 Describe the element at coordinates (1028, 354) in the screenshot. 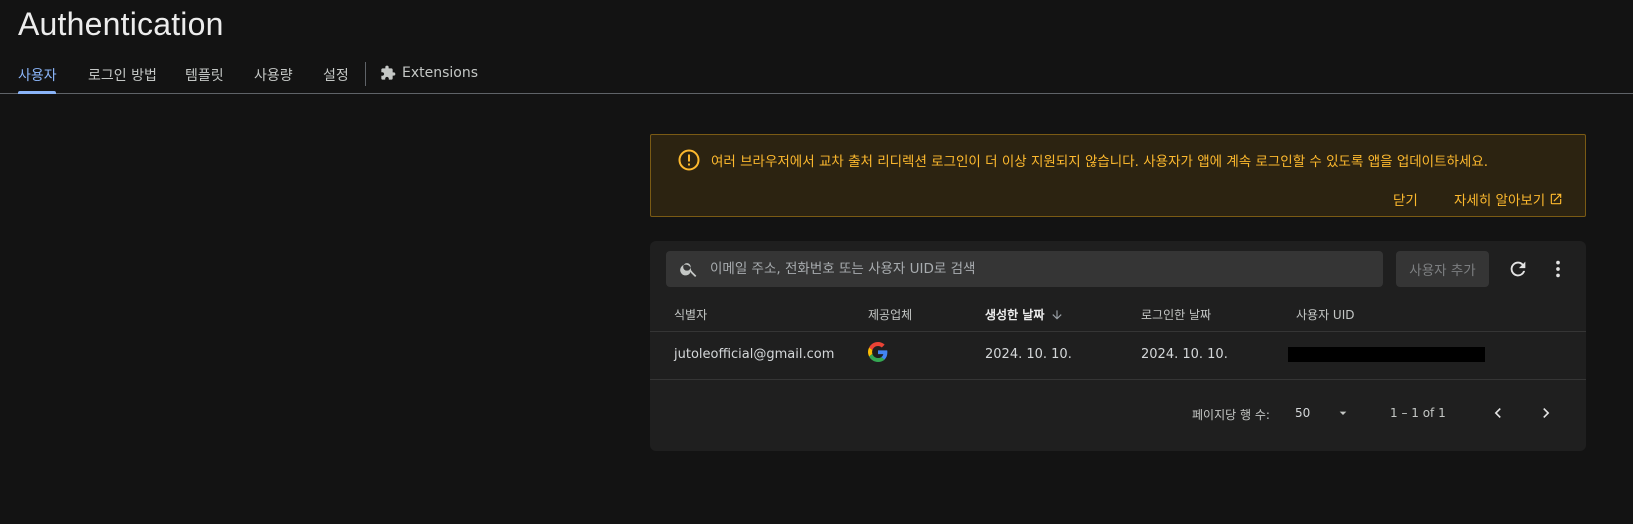

I see `cell-created: 2024. 10. 10.` at that location.